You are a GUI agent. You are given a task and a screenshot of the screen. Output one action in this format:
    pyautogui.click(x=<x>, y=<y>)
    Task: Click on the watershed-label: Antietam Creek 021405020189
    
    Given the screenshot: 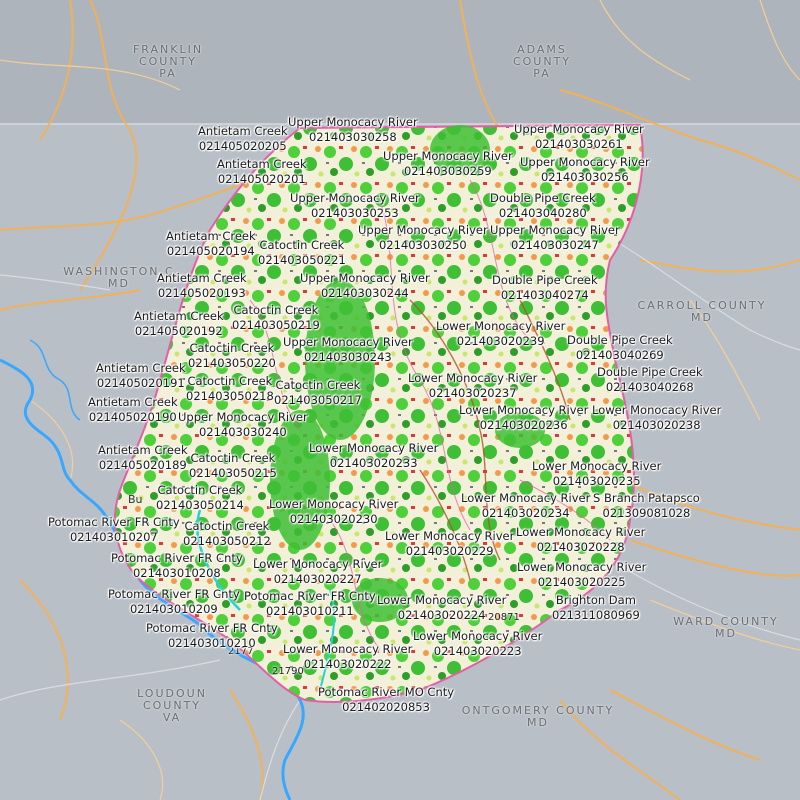 What is the action you would take?
    pyautogui.click(x=143, y=458)
    